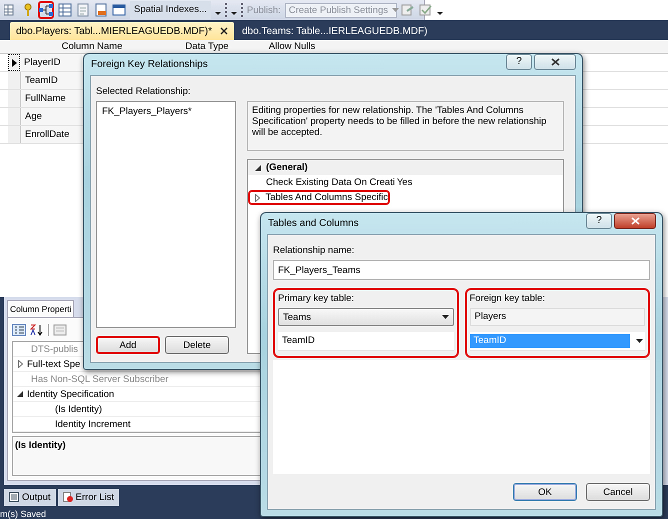  What do you see at coordinates (317, 298) in the screenshot?
I see `field-label: Primary key table:` at bounding box center [317, 298].